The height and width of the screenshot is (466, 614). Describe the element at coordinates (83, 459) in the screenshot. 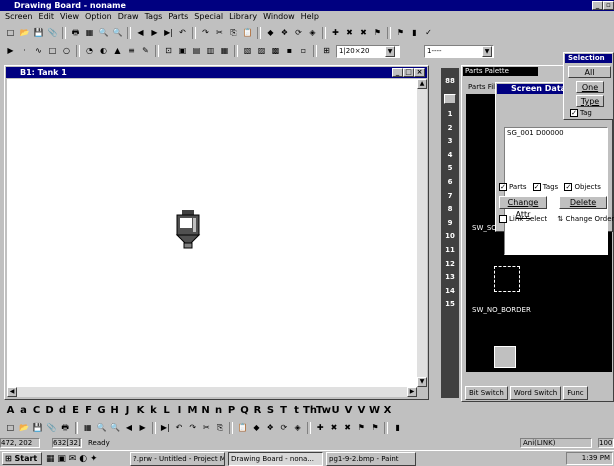

I see `ie-icon: ◐` at that location.